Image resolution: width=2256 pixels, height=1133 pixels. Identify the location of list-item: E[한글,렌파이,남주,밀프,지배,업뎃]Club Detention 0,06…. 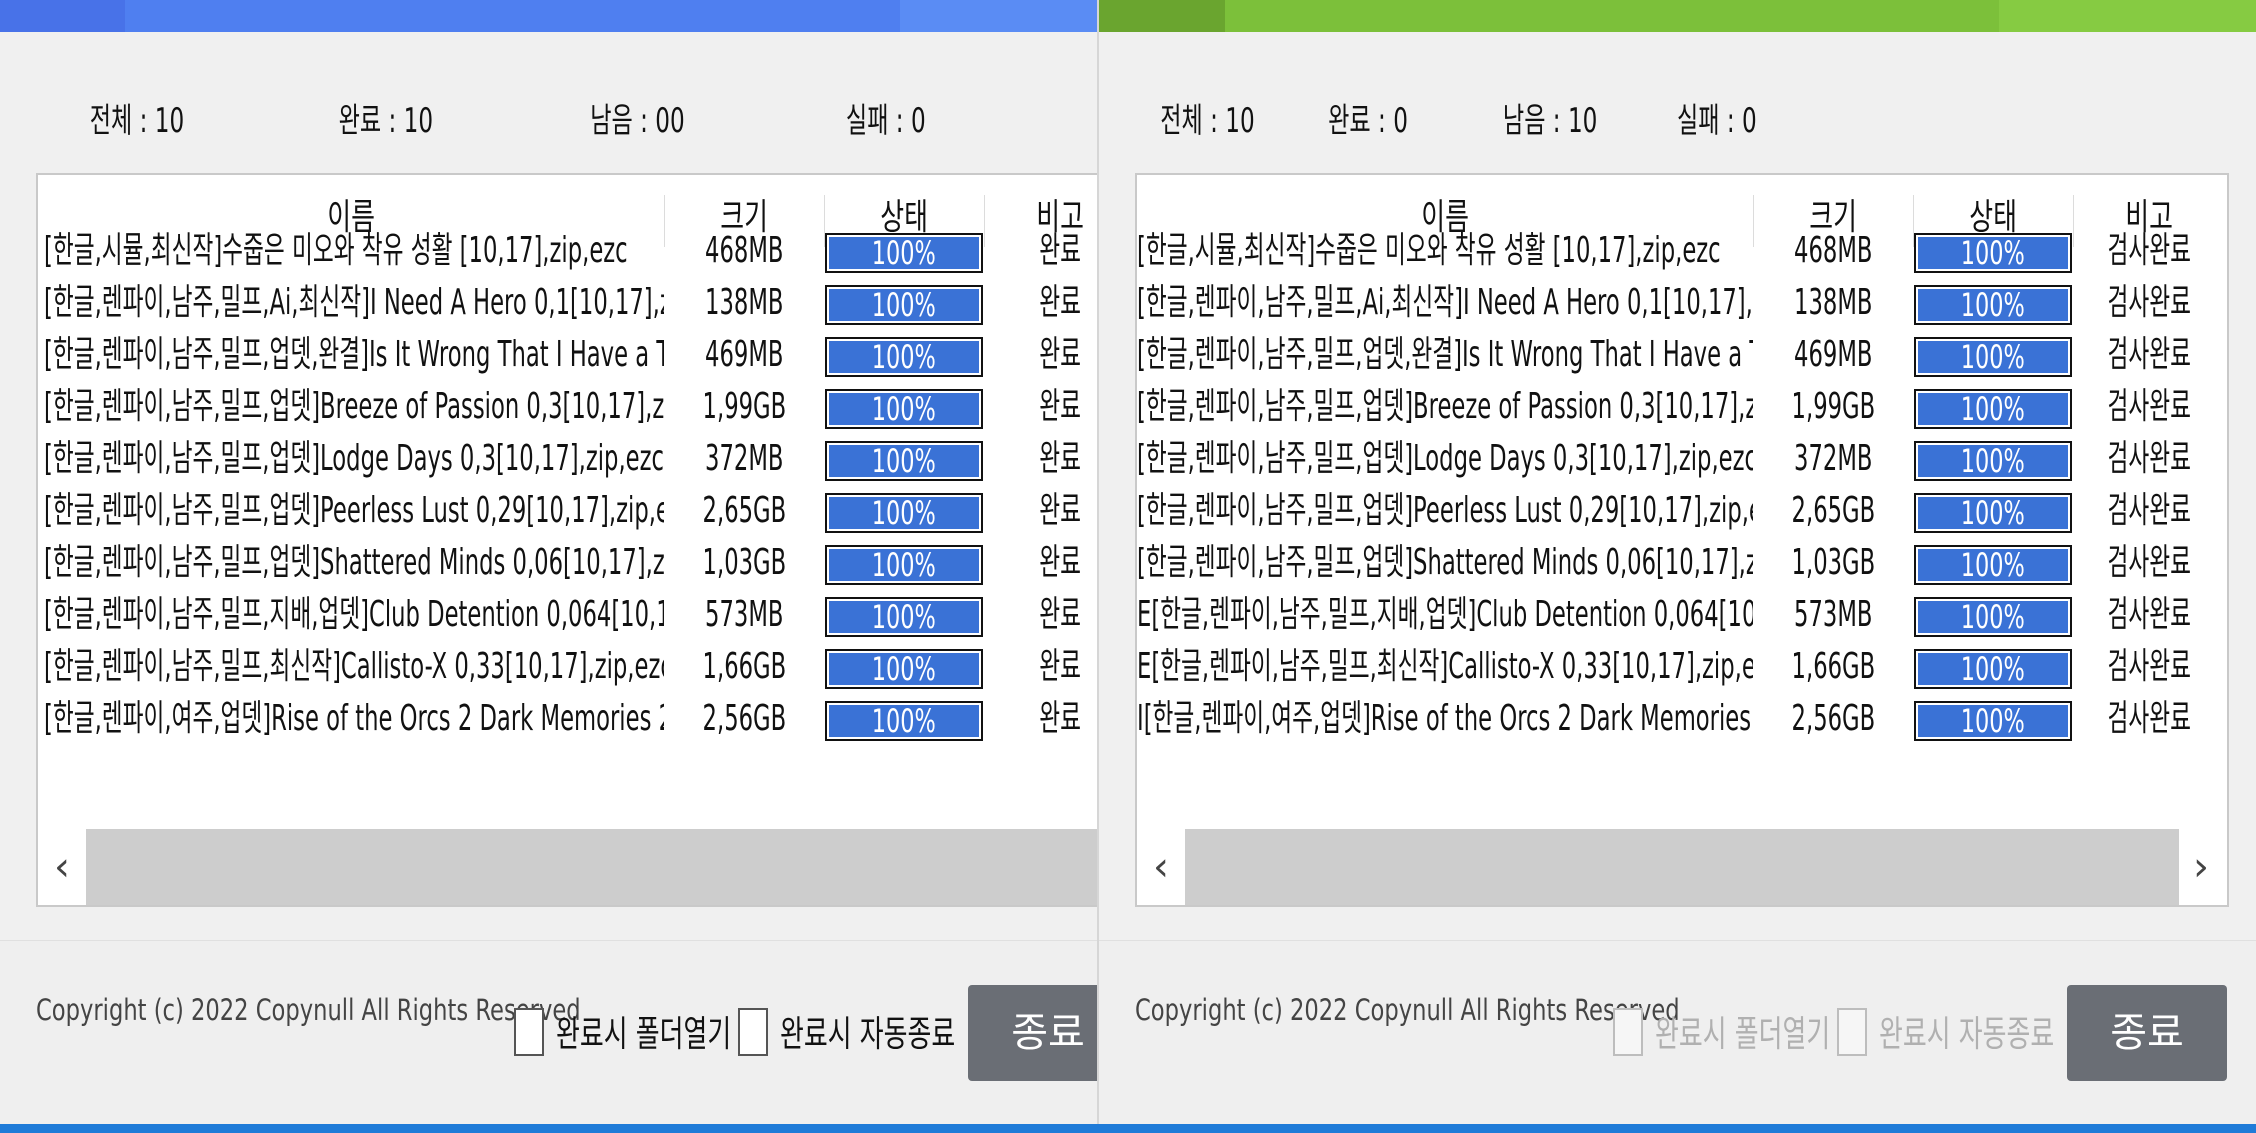
(1682, 615).